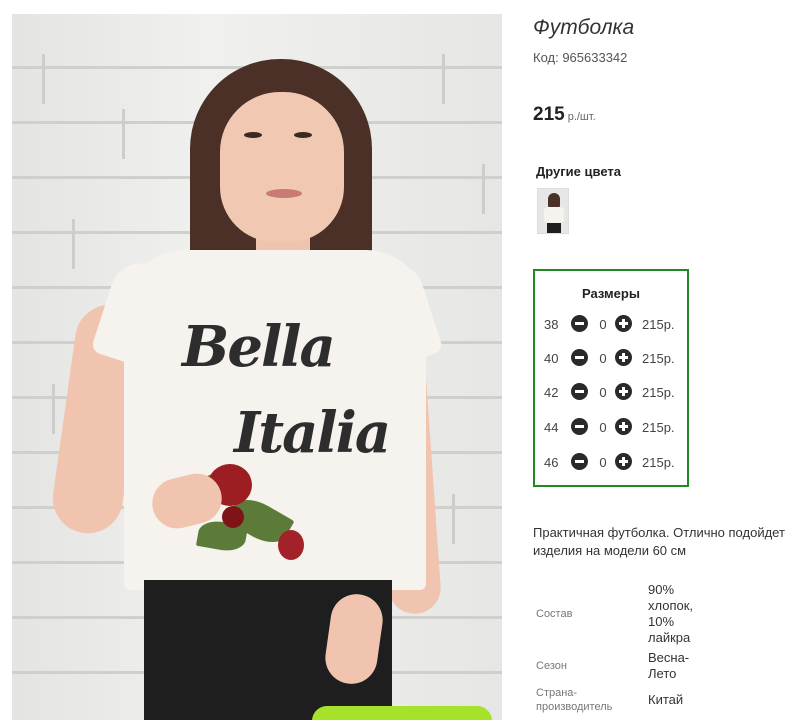 The image size is (807, 720). Describe the element at coordinates (259, 347) in the screenshot. I see `shirt-print-text: Bella` at that location.